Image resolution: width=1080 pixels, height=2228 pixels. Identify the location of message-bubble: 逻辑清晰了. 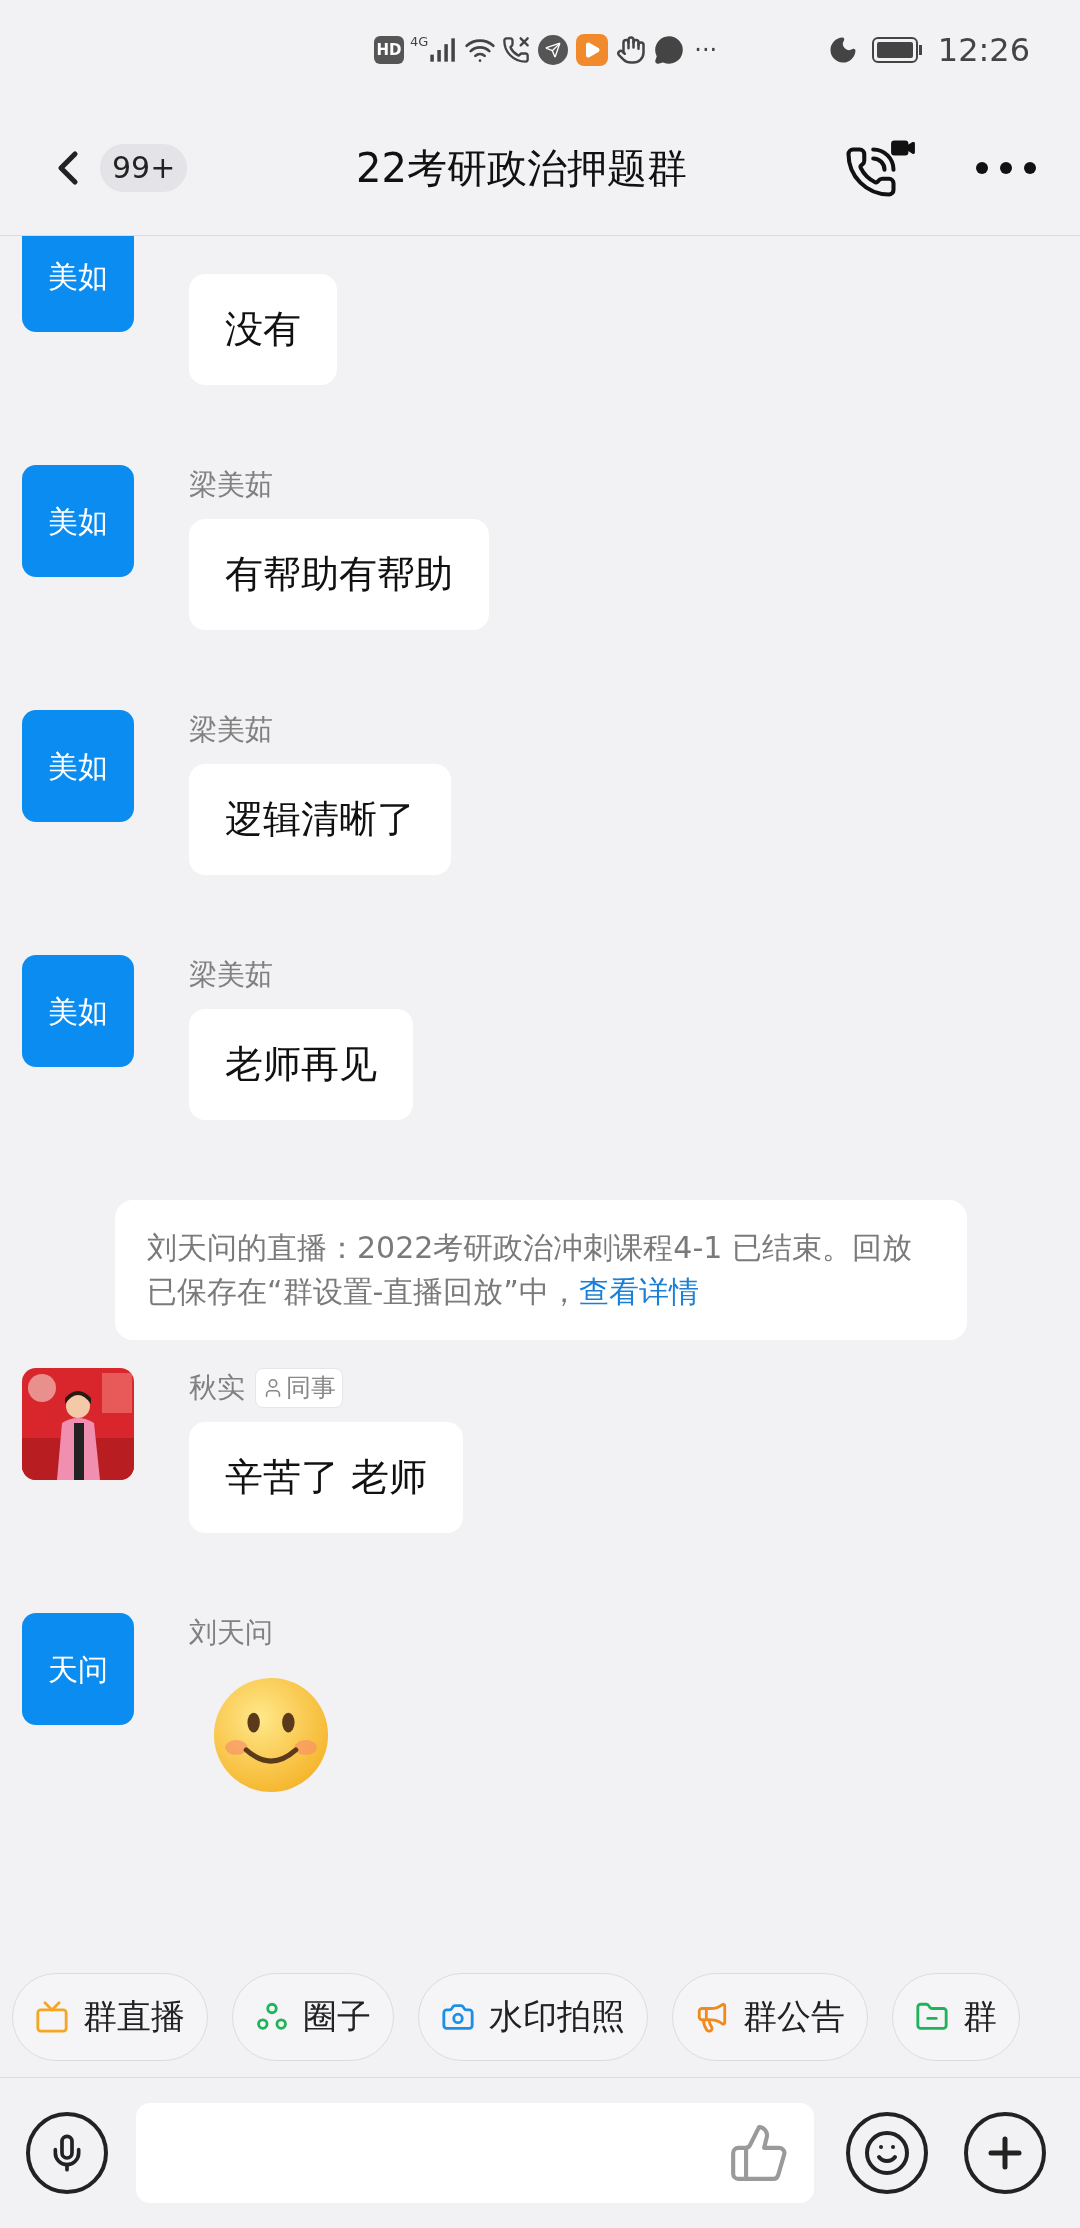
(320, 819).